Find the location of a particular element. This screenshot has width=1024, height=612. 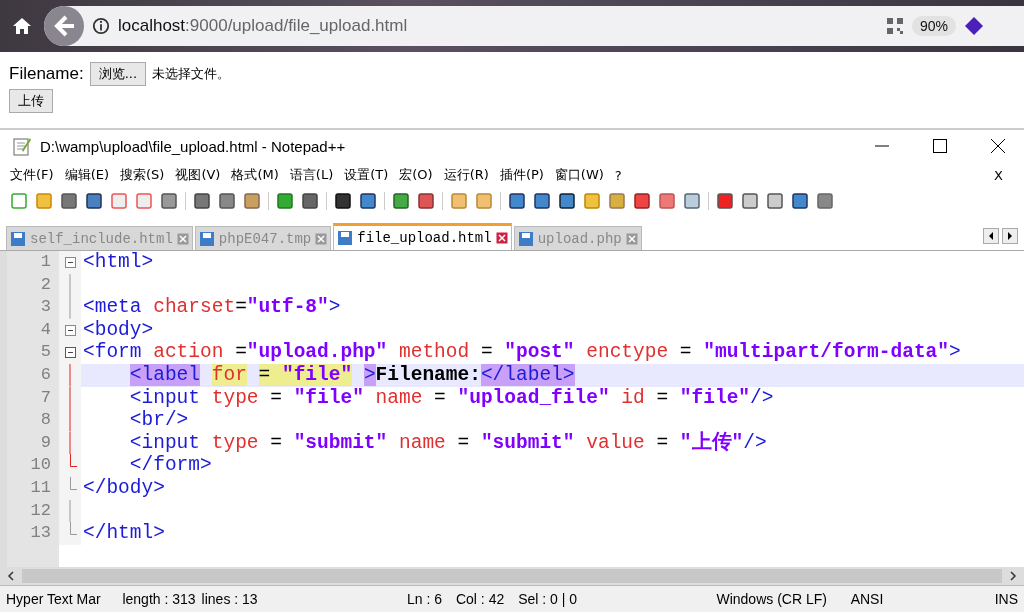

code-line: <body> is located at coordinates (118, 330).